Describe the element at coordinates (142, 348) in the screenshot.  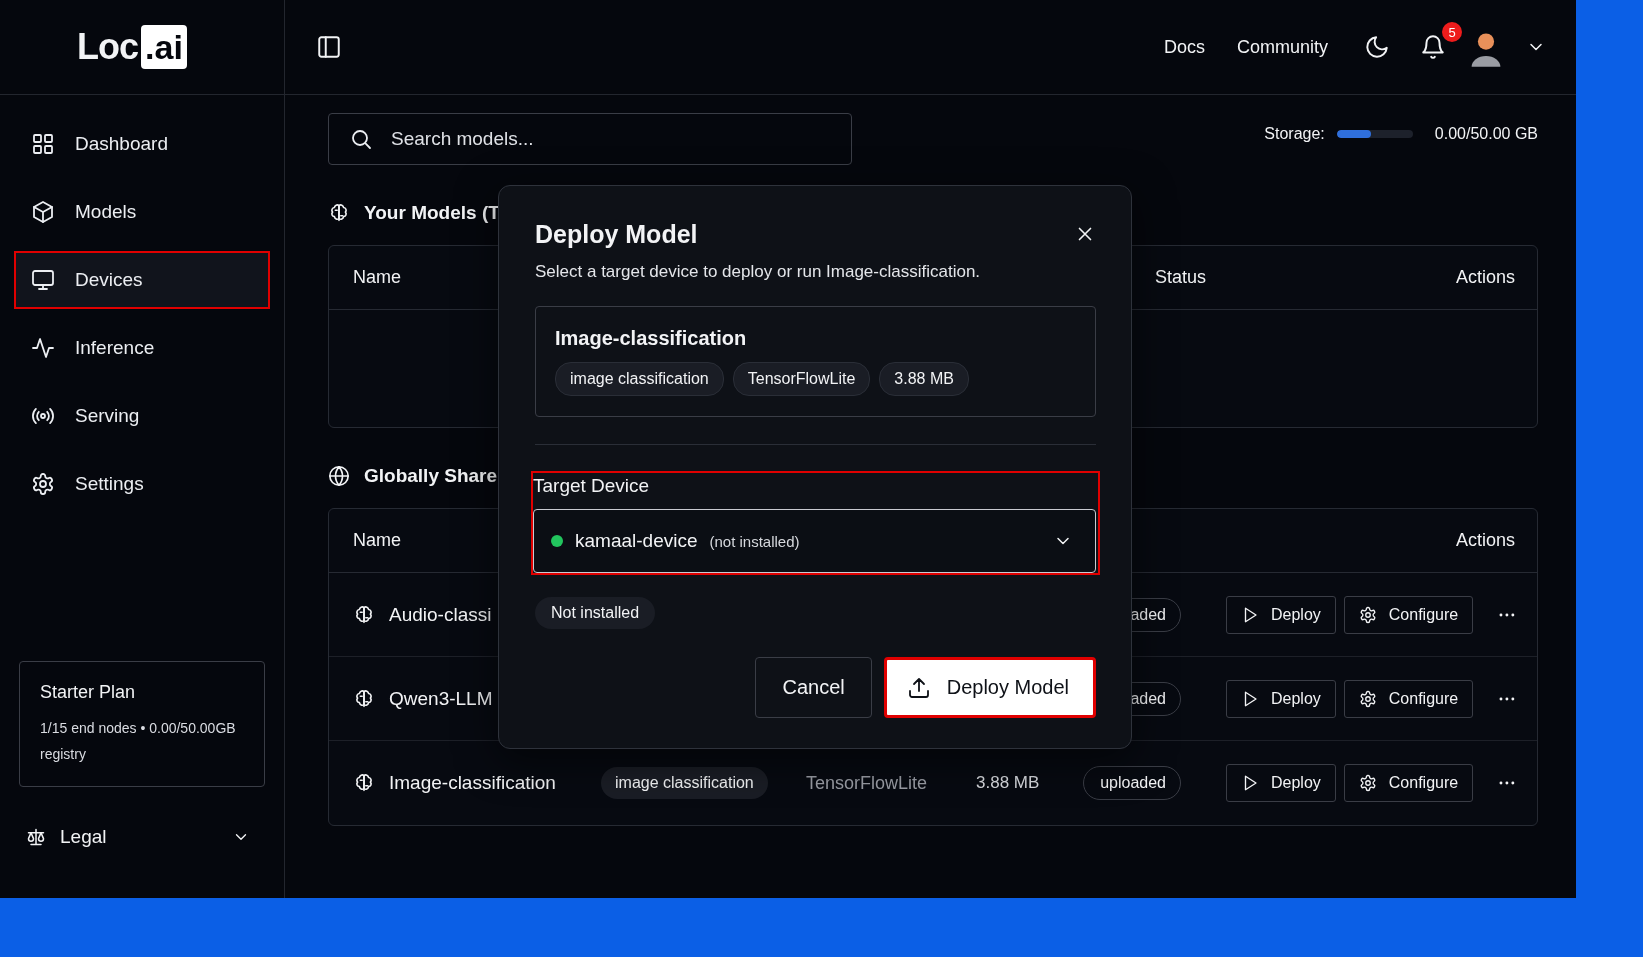
I see `sidebar-item: Inference` at that location.